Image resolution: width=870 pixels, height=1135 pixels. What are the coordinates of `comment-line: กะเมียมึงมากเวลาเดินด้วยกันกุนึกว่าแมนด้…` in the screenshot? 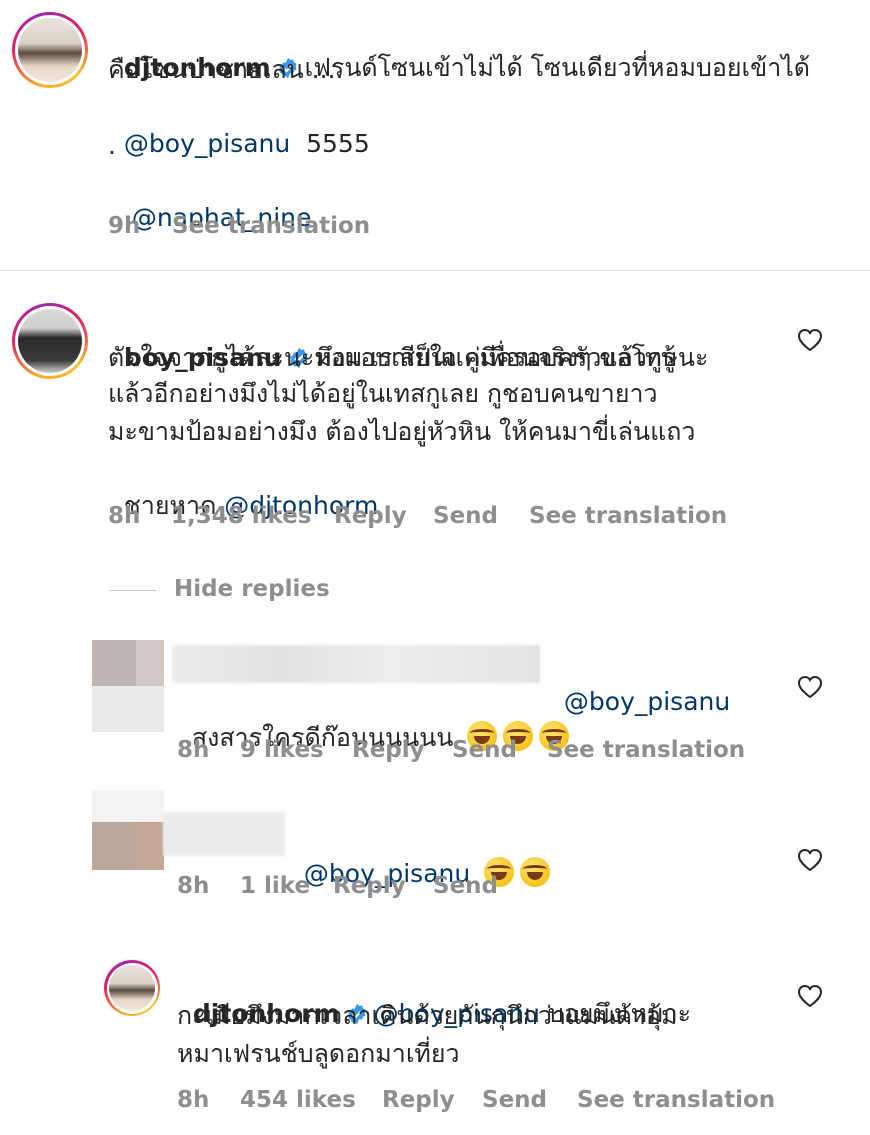 It's located at (427, 1015).